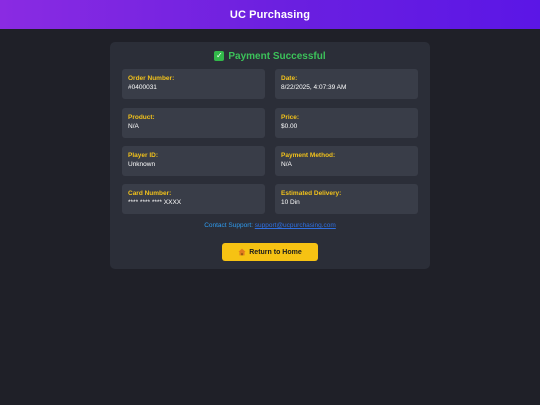 The width and height of the screenshot is (540, 405). What do you see at coordinates (193, 161) in the screenshot?
I see `player-id-field: Player ID: Unknown` at bounding box center [193, 161].